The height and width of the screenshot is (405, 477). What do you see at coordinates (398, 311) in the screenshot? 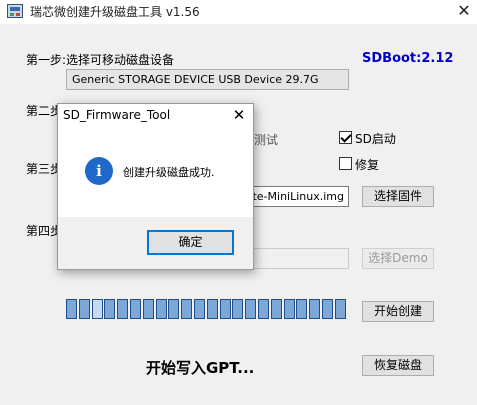
I see `start-create-button: 开始创建` at bounding box center [398, 311].